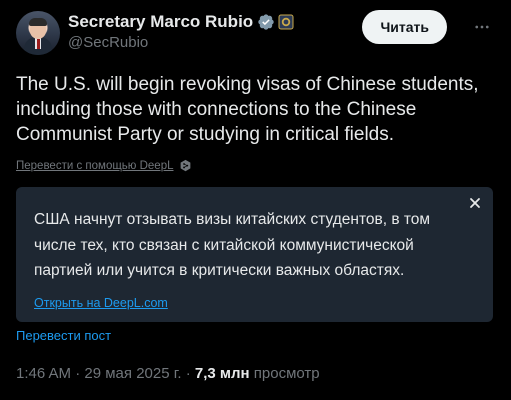 Image resolution: width=511 pixels, height=400 pixels. I want to click on avatar-tie, so click(38, 44).